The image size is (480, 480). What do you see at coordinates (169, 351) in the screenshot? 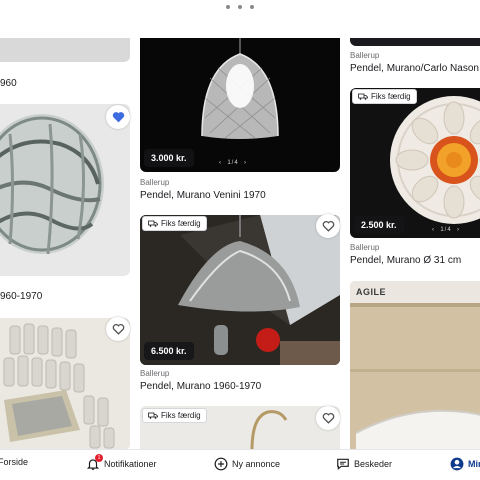
I see `price-tag: 6.500 kr.` at bounding box center [169, 351].